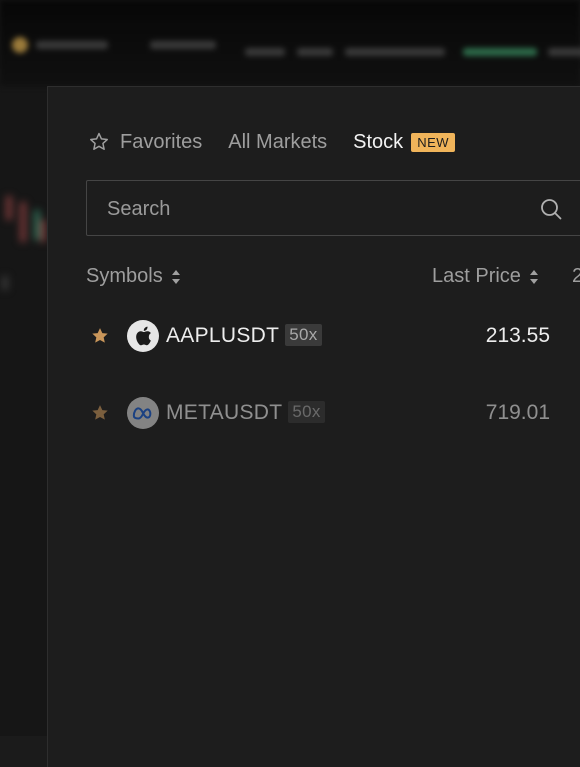  Describe the element at coordinates (476, 276) in the screenshot. I see `column-last-price-label: Last Price` at that location.